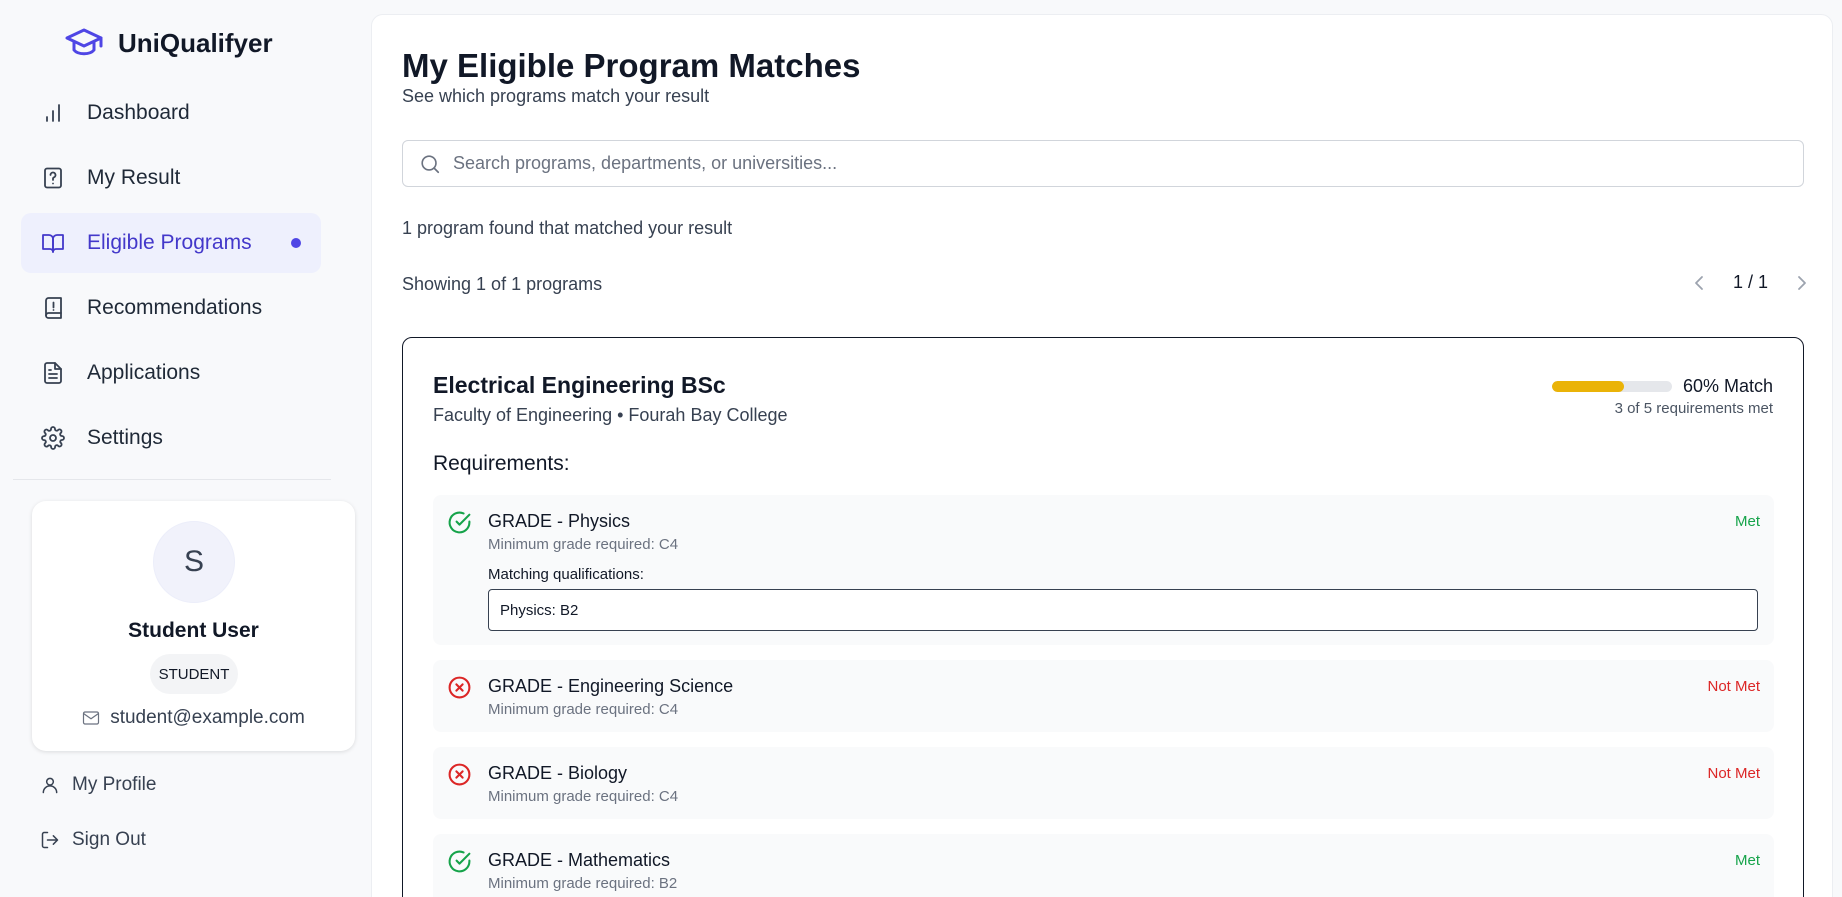 Image resolution: width=1842 pixels, height=897 pixels. What do you see at coordinates (1699, 283) in the screenshot?
I see `chevron-left-icon` at bounding box center [1699, 283].